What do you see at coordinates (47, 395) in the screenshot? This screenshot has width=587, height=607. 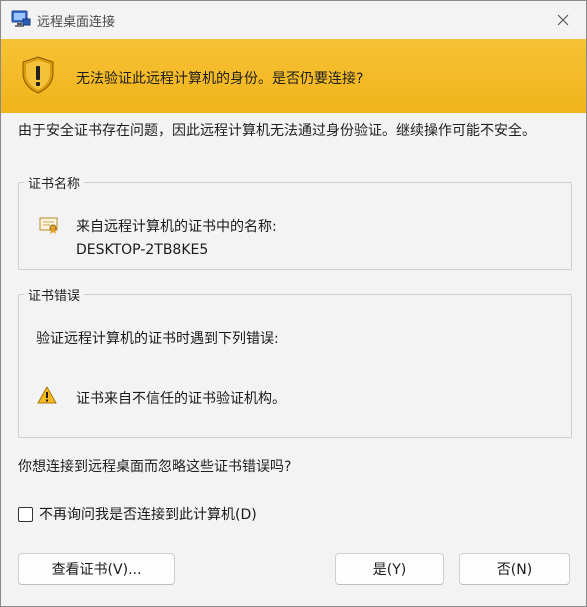 I see `warning-icon` at bounding box center [47, 395].